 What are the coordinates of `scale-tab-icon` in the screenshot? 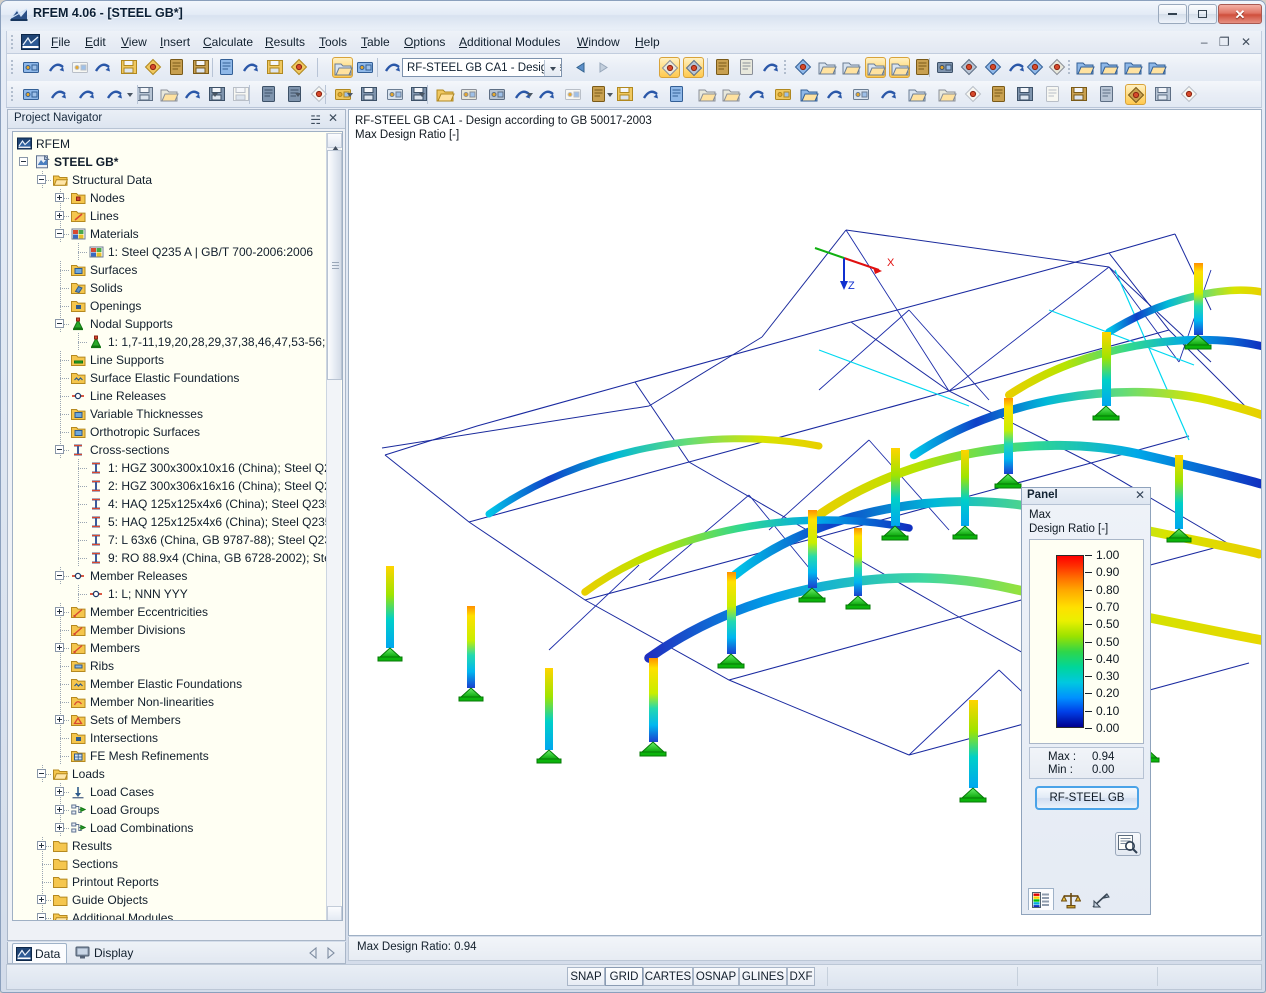 It's located at (1071, 899).